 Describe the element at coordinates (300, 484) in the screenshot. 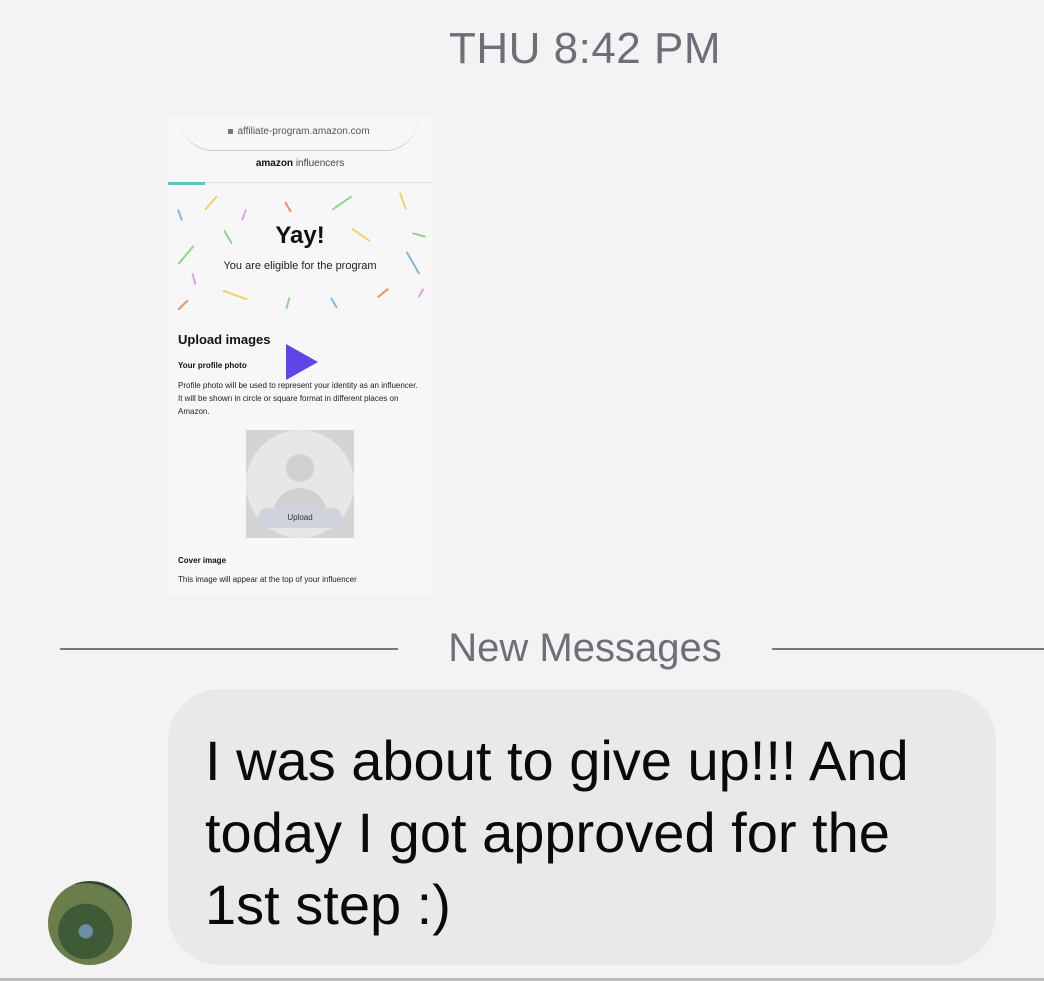

I see `profile-photo-placeholder: Upload` at that location.